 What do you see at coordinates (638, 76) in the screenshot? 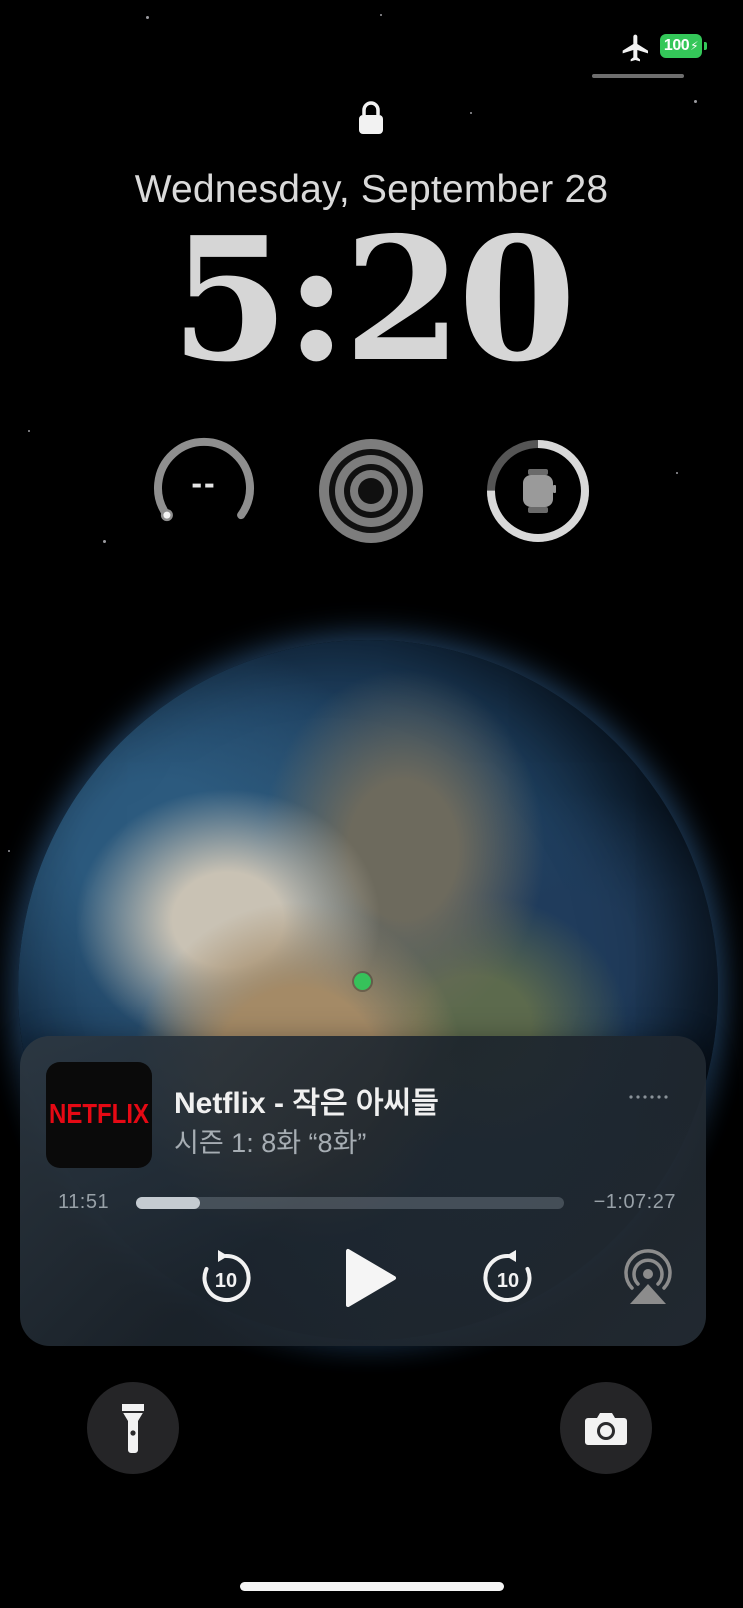
I see `control-center-handle` at bounding box center [638, 76].